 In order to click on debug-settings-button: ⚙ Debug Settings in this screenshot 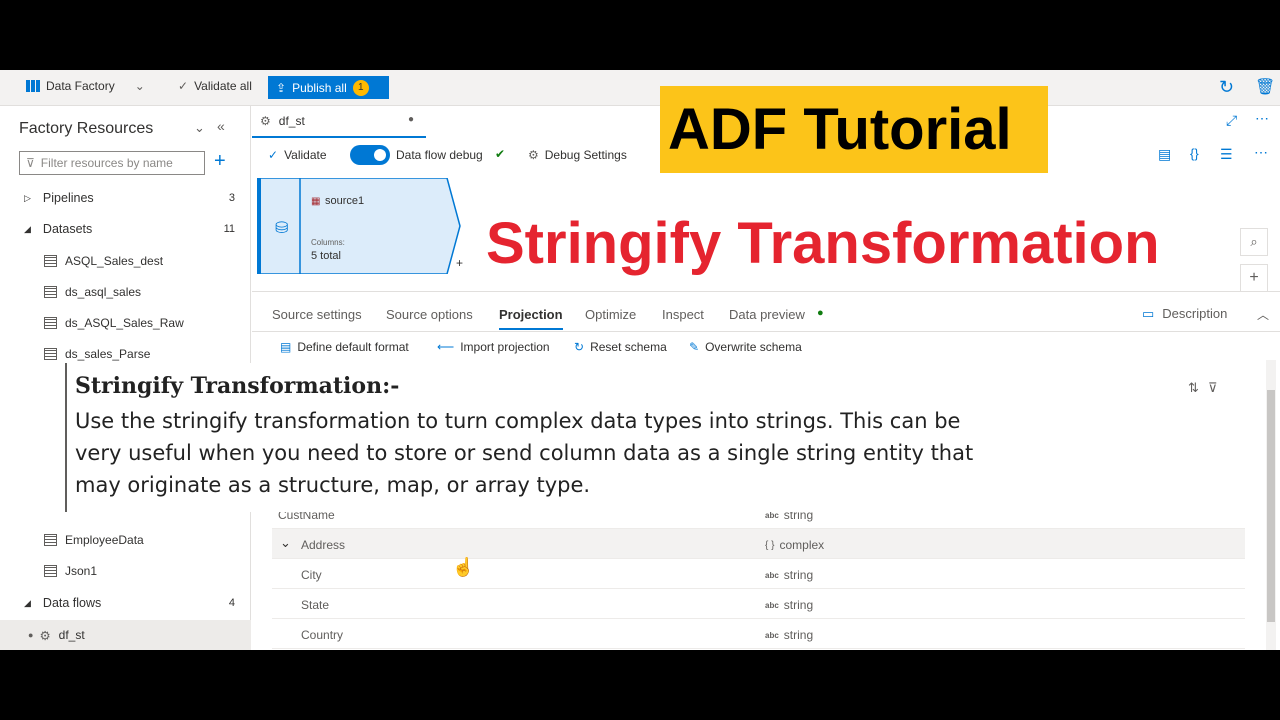, I will do `click(577, 155)`.